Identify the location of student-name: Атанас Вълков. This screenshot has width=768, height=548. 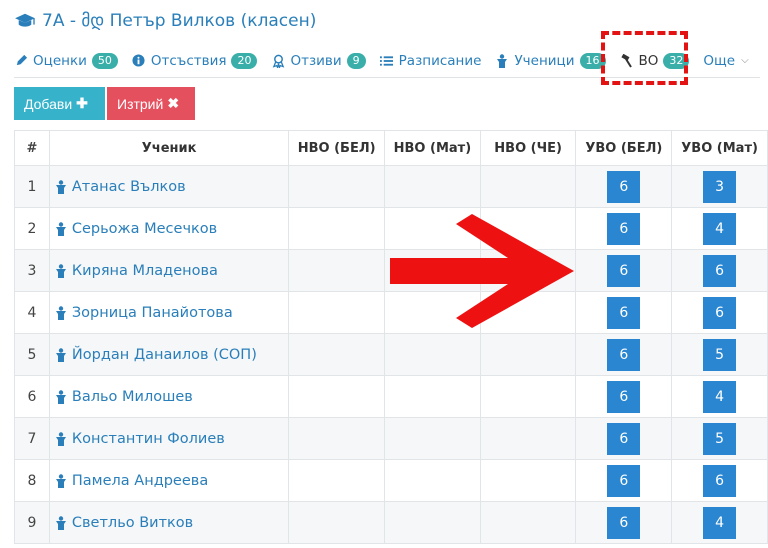
(128, 186).